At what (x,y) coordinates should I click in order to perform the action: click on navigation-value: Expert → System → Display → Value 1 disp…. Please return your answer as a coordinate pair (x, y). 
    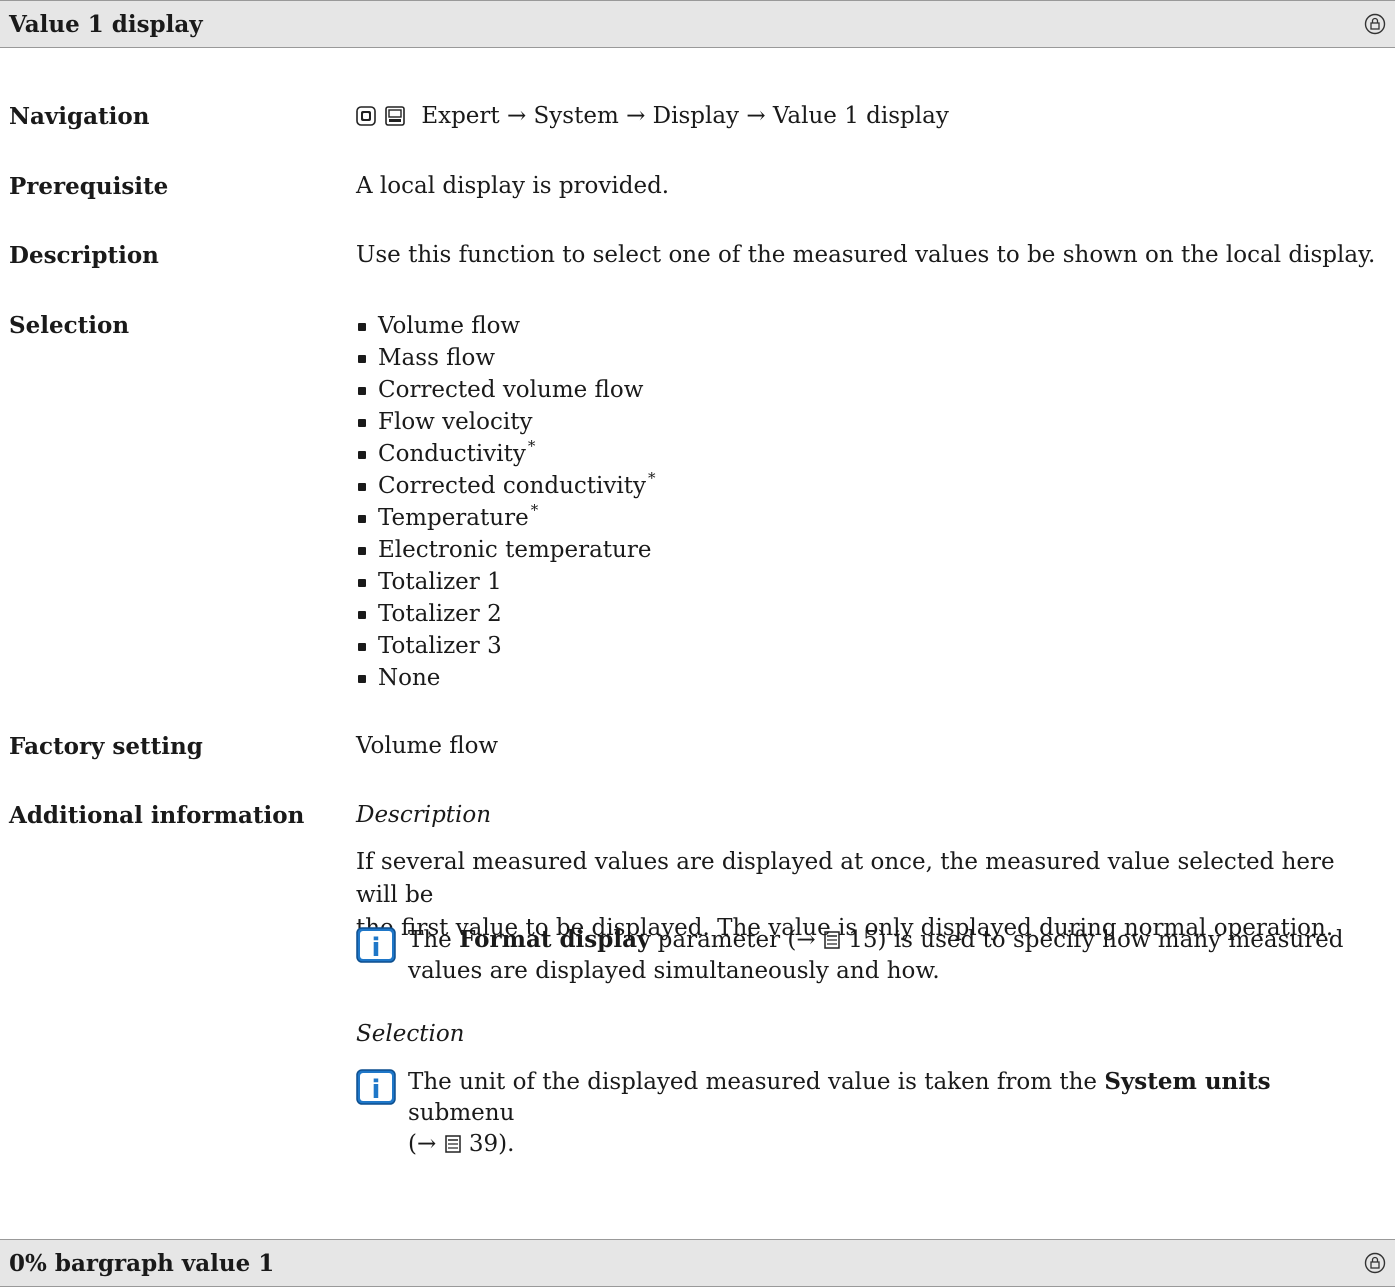
    Looking at the image, I should click on (652, 117).